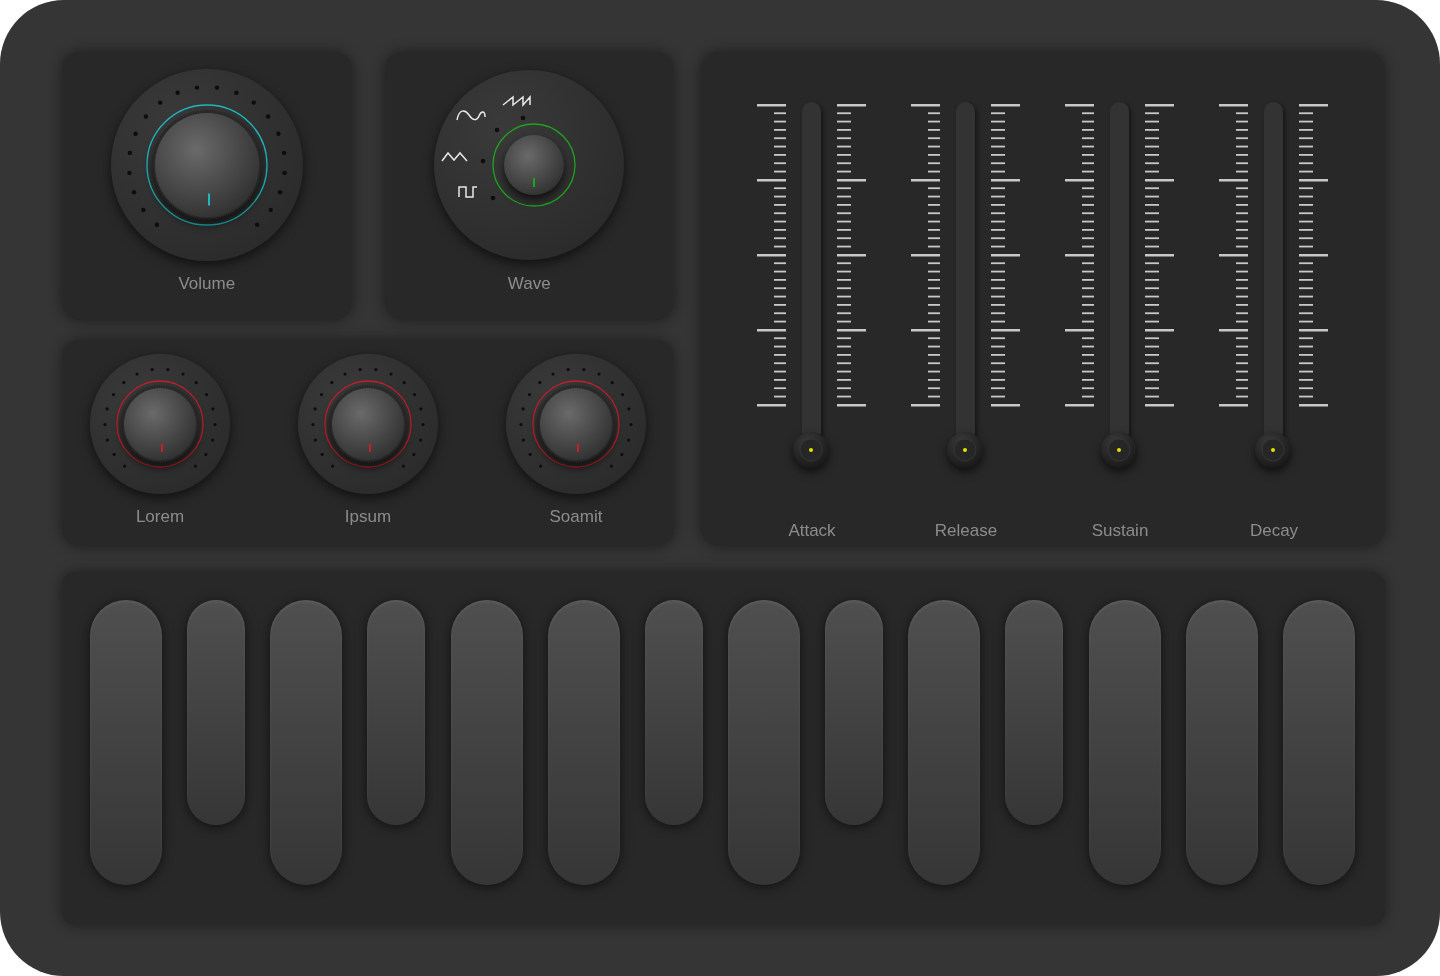 This screenshot has width=1440, height=976. Describe the element at coordinates (966, 531) in the screenshot. I see `slider-label: Release` at that location.